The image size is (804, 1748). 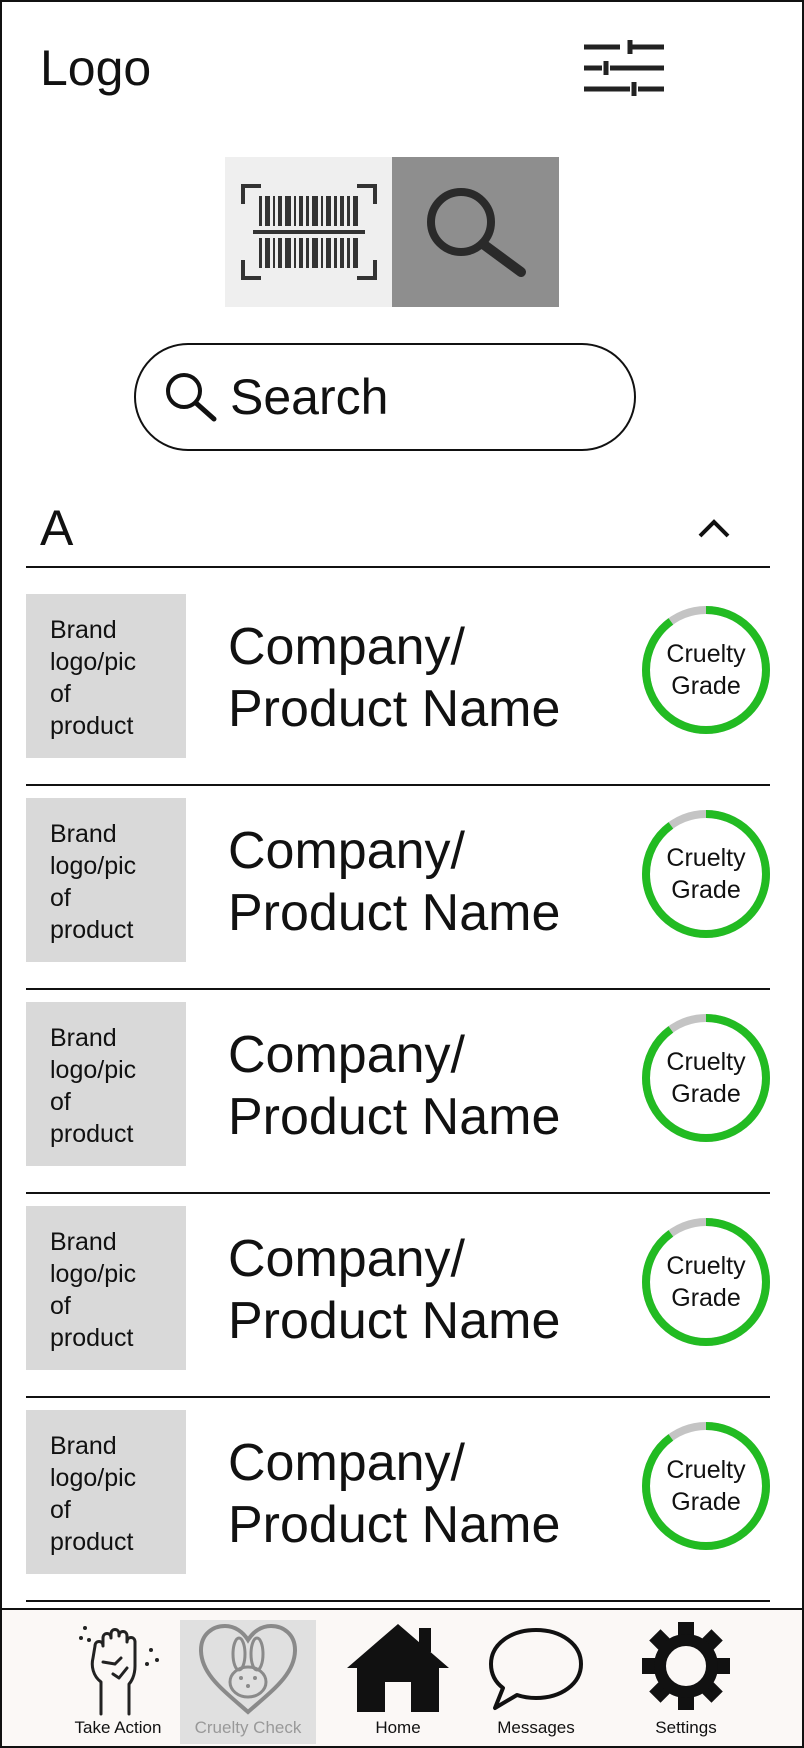 I want to click on nav-label-home: Home, so click(x=398, y=1727).